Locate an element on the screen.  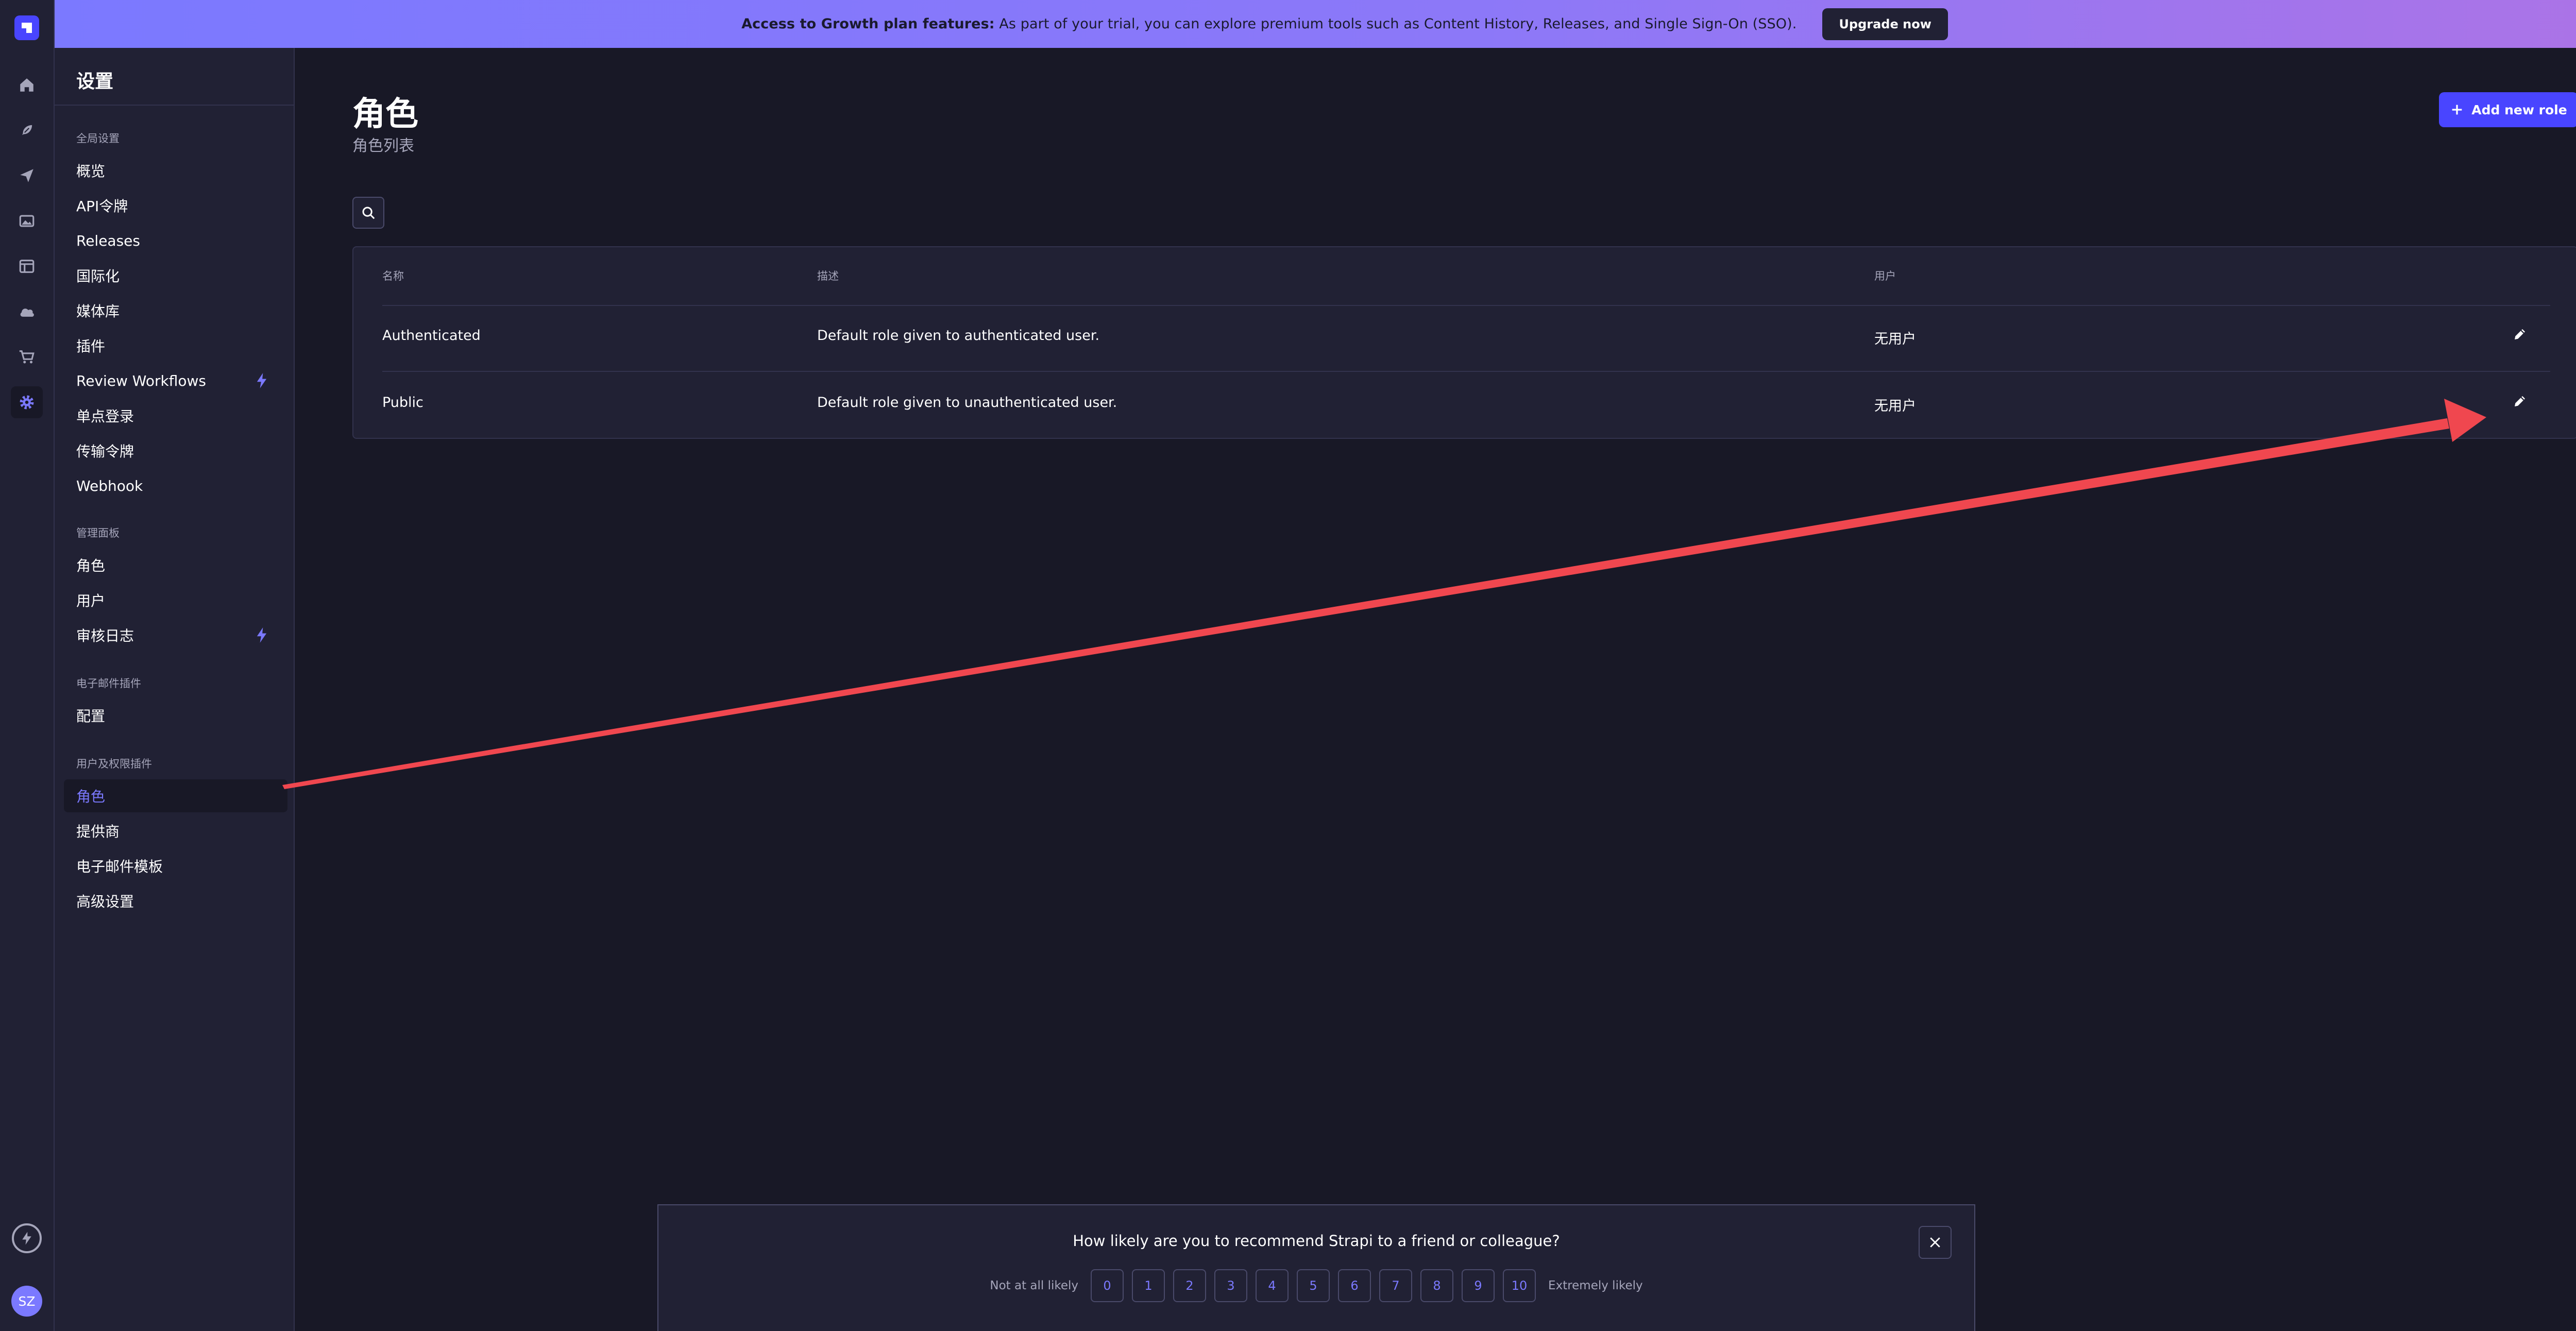
search-icon is located at coordinates (369, 213).